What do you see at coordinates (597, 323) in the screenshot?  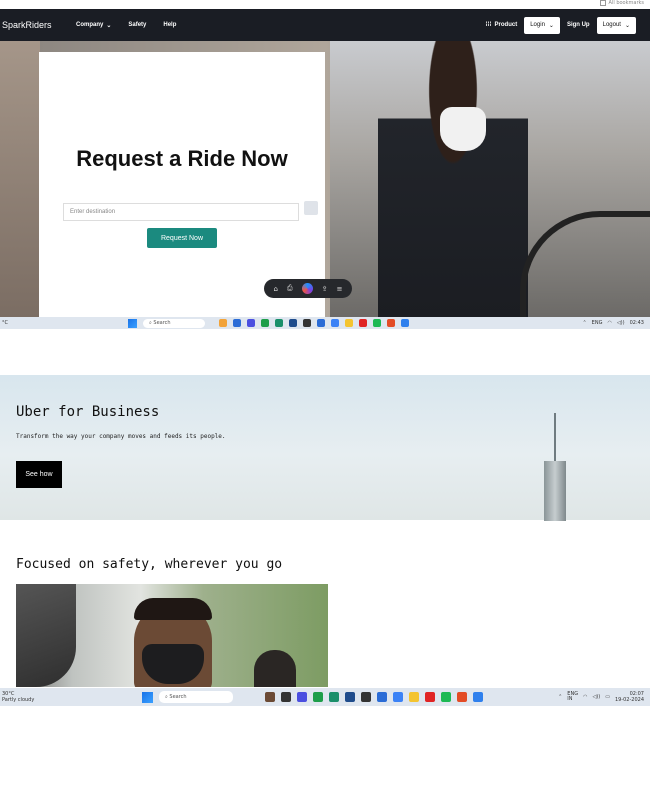 I see `language-indicator: ENG` at bounding box center [597, 323].